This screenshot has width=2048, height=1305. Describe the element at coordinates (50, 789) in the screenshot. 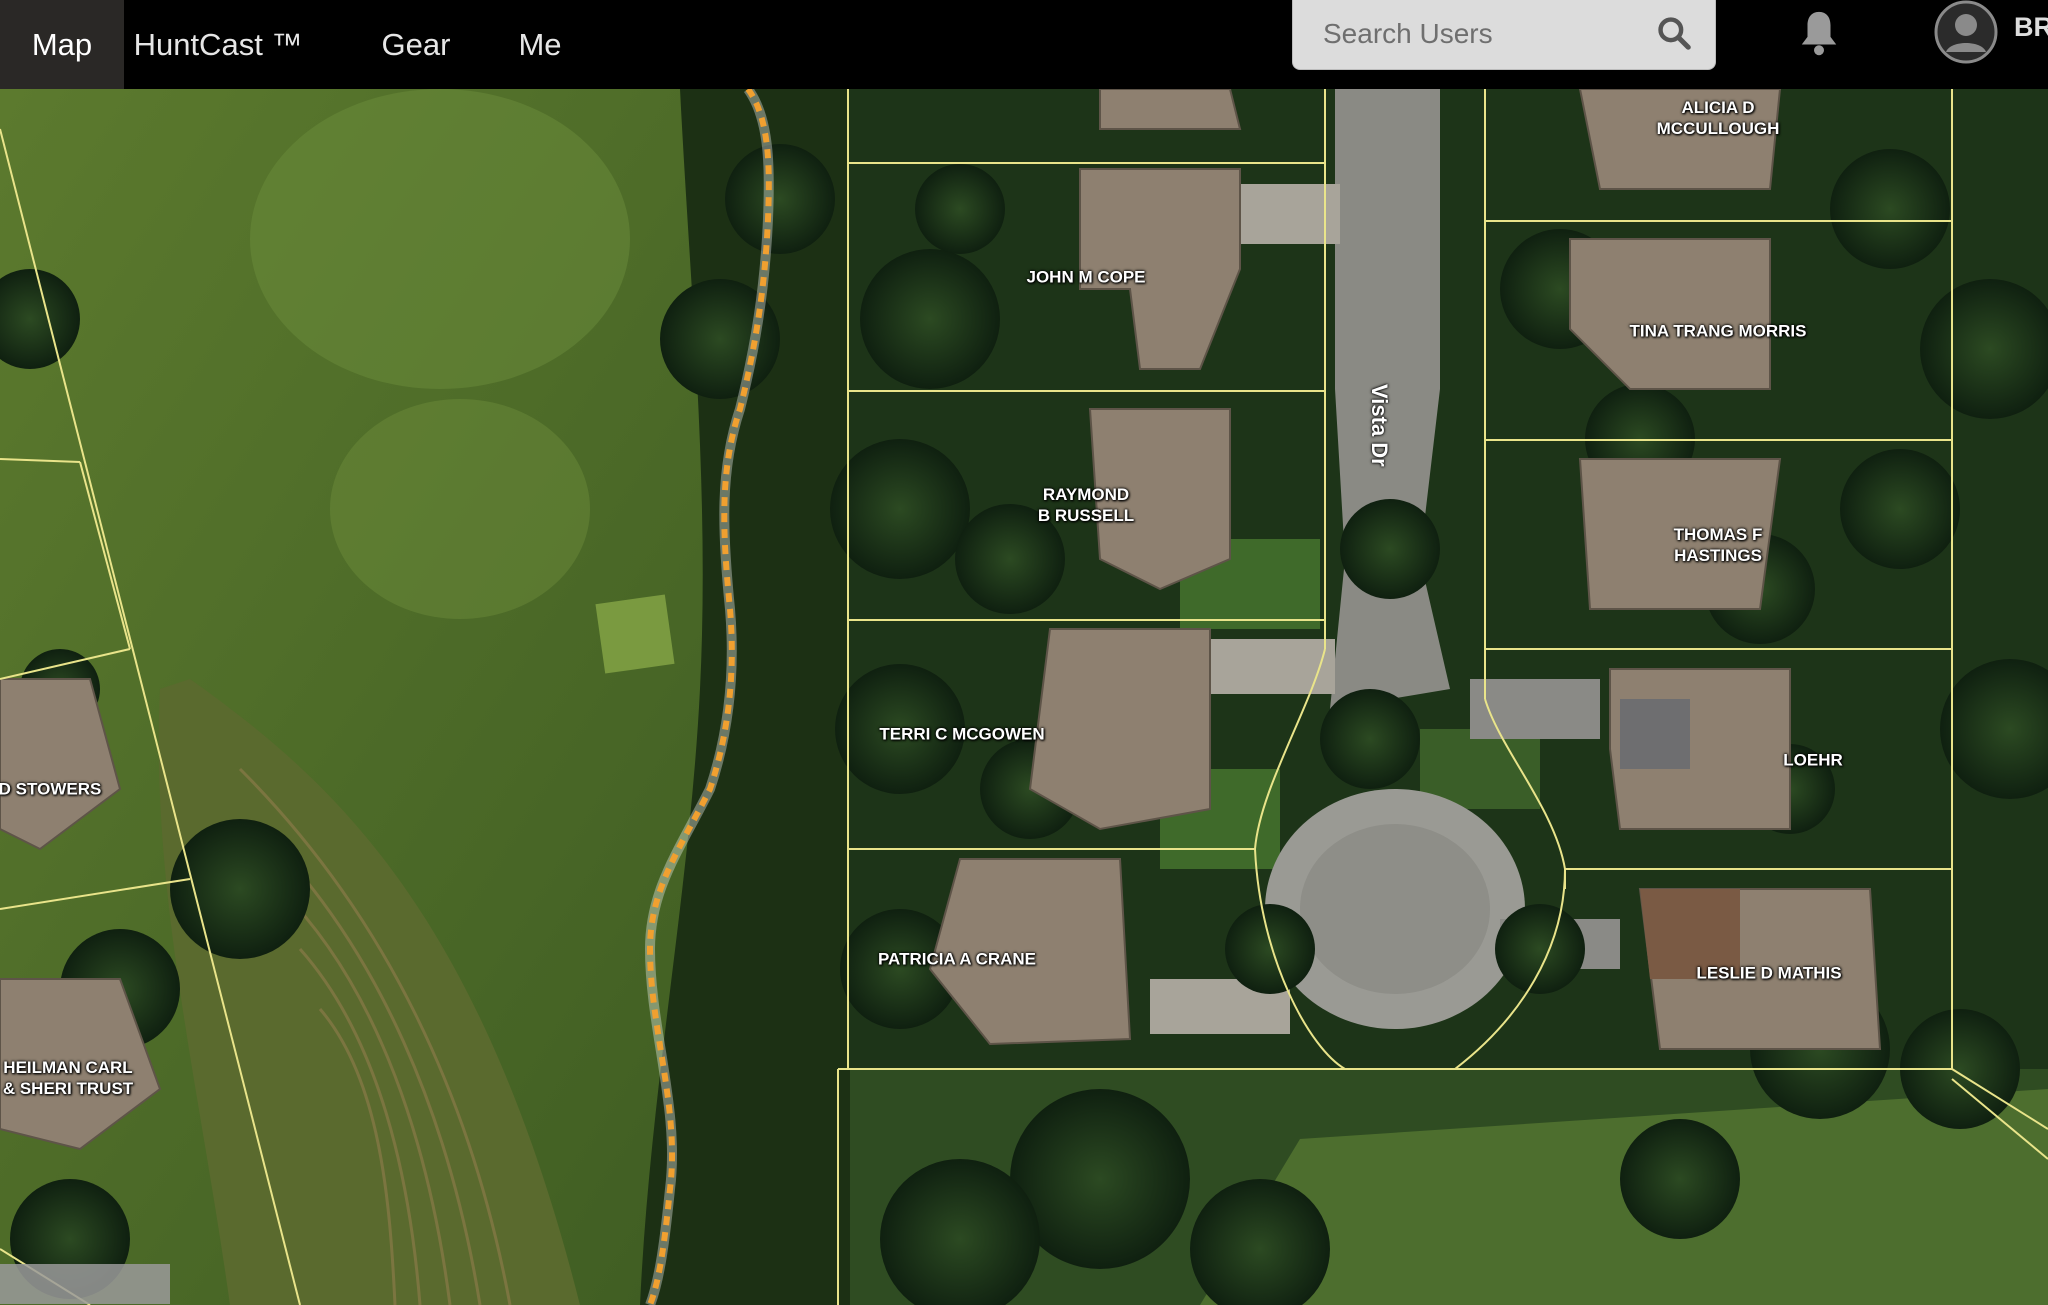

I see `parcel-label-stowers: D STOWERS` at that location.